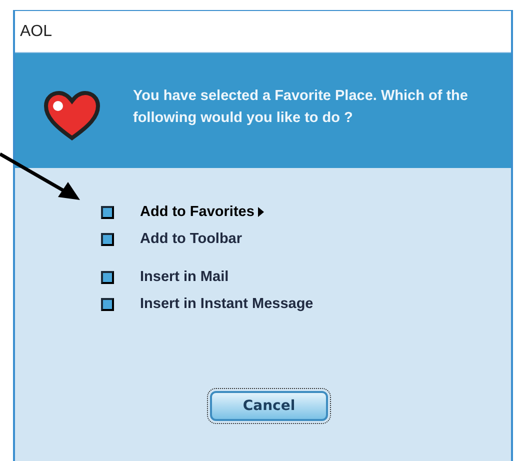 The image size is (519, 461). What do you see at coordinates (197, 212) in the screenshot?
I see `option-link: Add to Favorites` at bounding box center [197, 212].